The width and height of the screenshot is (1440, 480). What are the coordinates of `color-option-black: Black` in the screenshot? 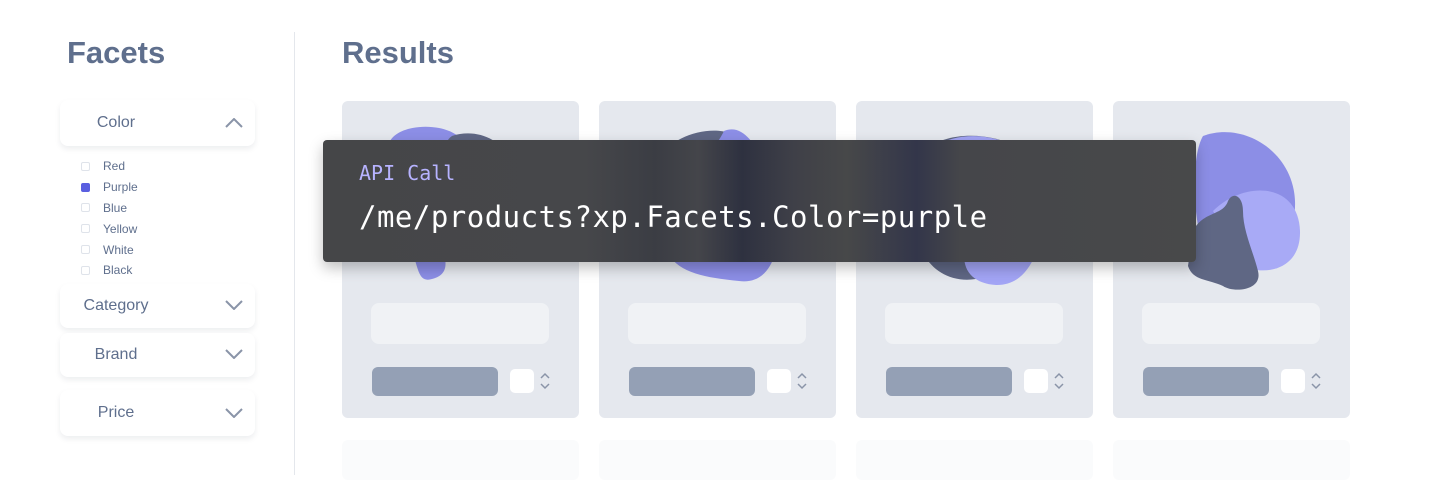 It's located at (109, 270).